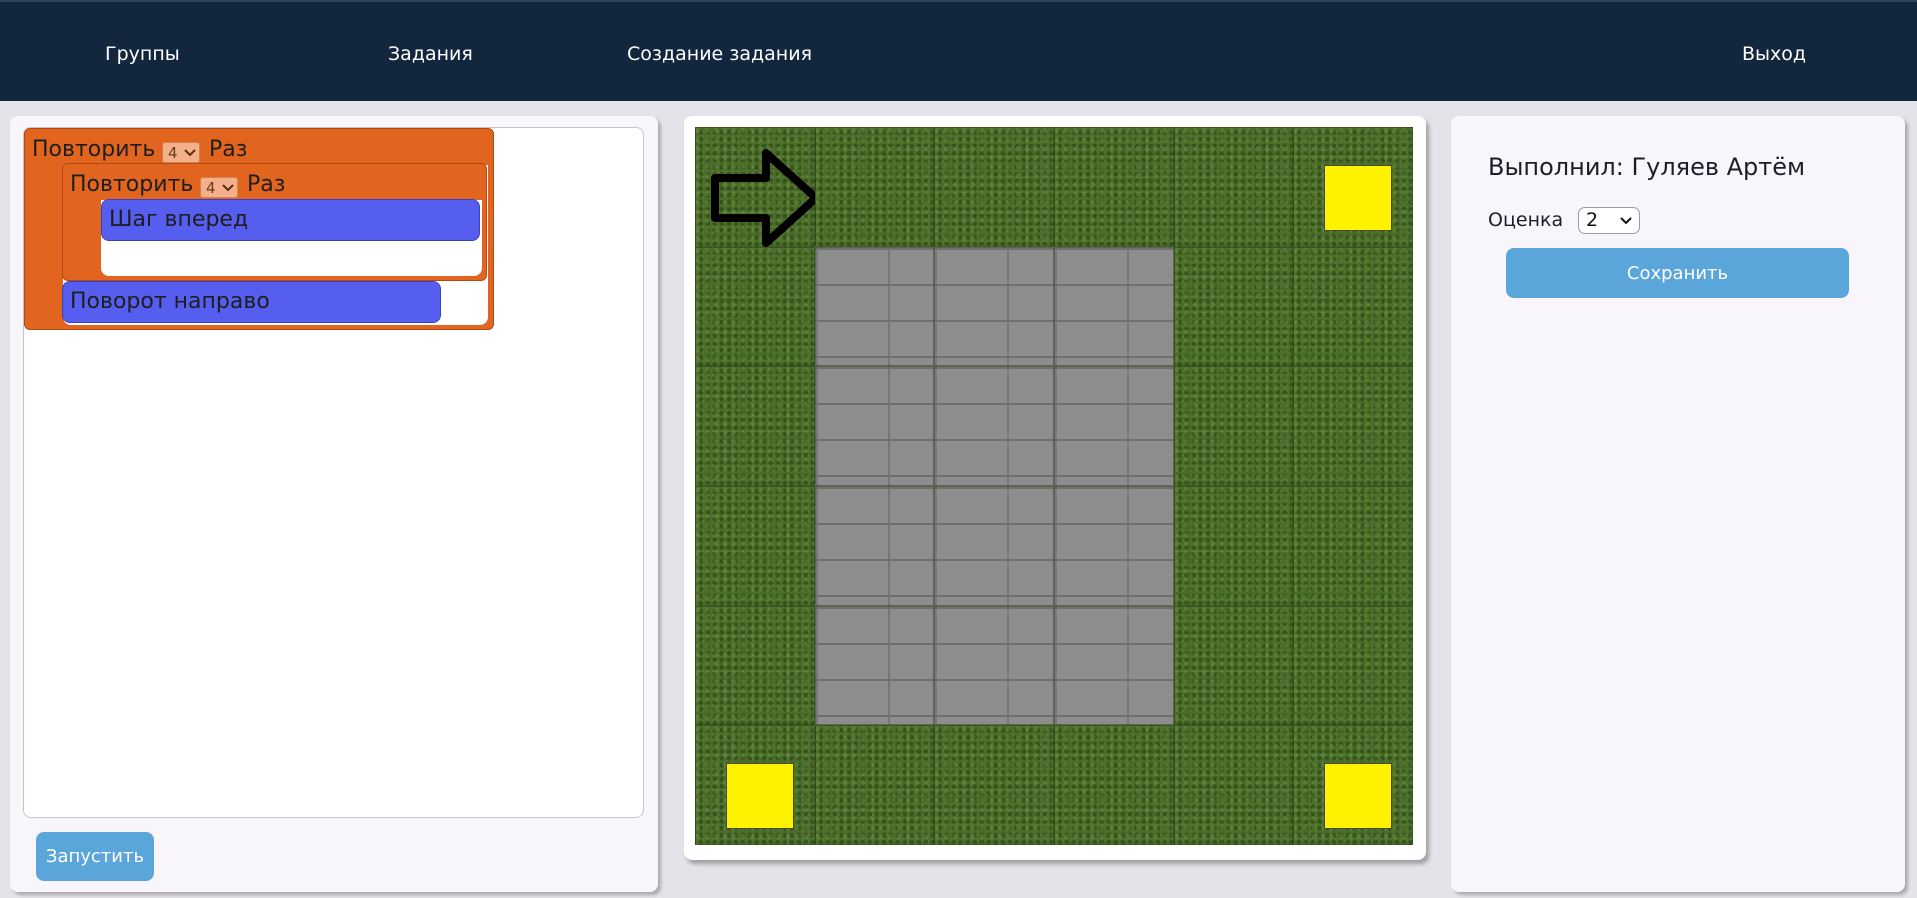 The width and height of the screenshot is (1917, 898). What do you see at coordinates (765, 198) in the screenshot?
I see `right-arrow-icon` at bounding box center [765, 198].